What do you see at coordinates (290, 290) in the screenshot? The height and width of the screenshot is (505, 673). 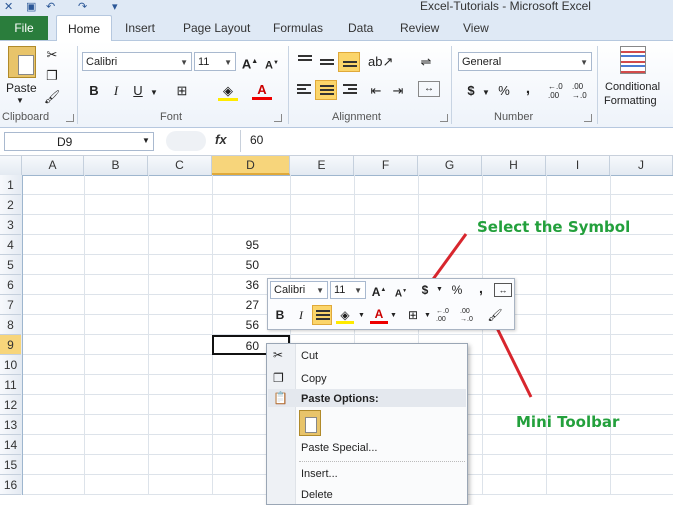 I see `mini-font-value: Calibri` at bounding box center [290, 290].